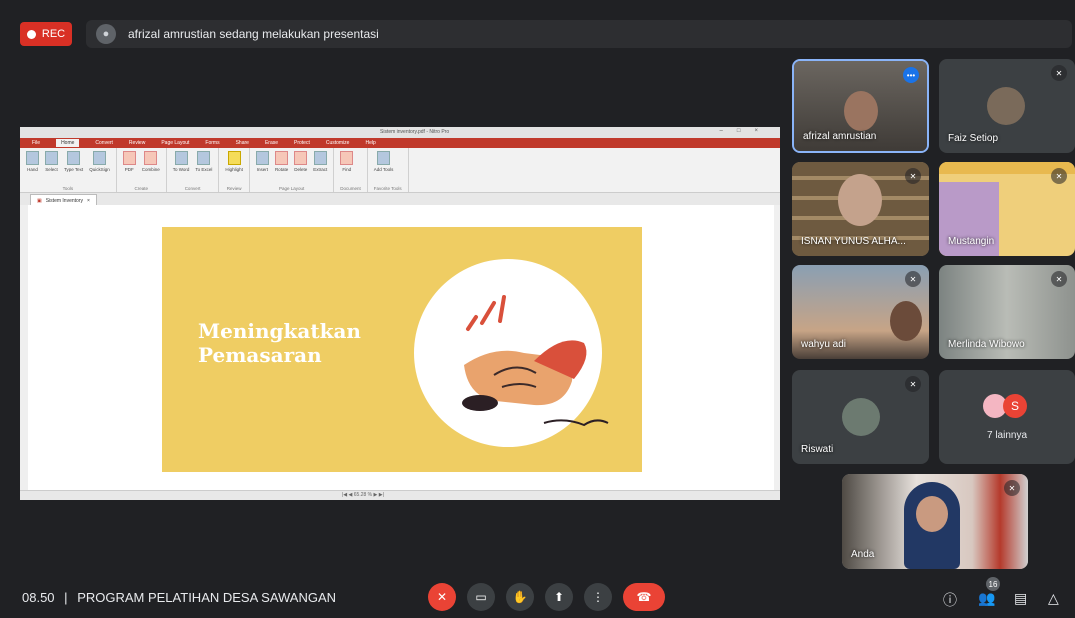 This screenshot has width=1075, height=618. Describe the element at coordinates (88, 201) in the screenshot. I see `close-tab-icon: ×` at that location.